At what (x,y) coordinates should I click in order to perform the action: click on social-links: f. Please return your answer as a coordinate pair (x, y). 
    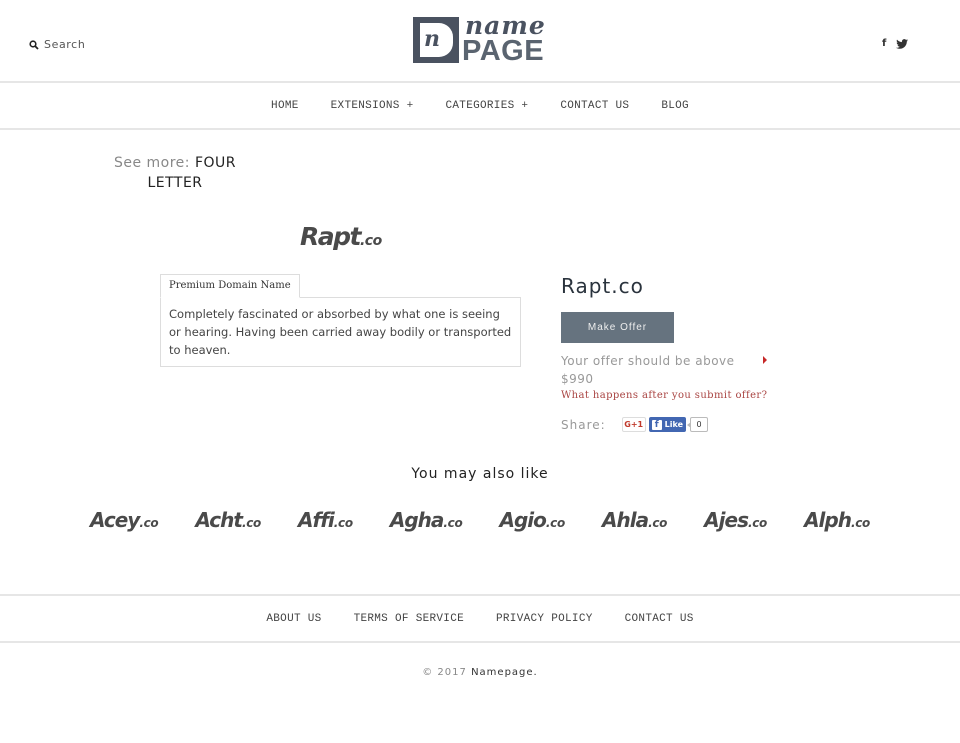
    Looking at the image, I should click on (895, 43).